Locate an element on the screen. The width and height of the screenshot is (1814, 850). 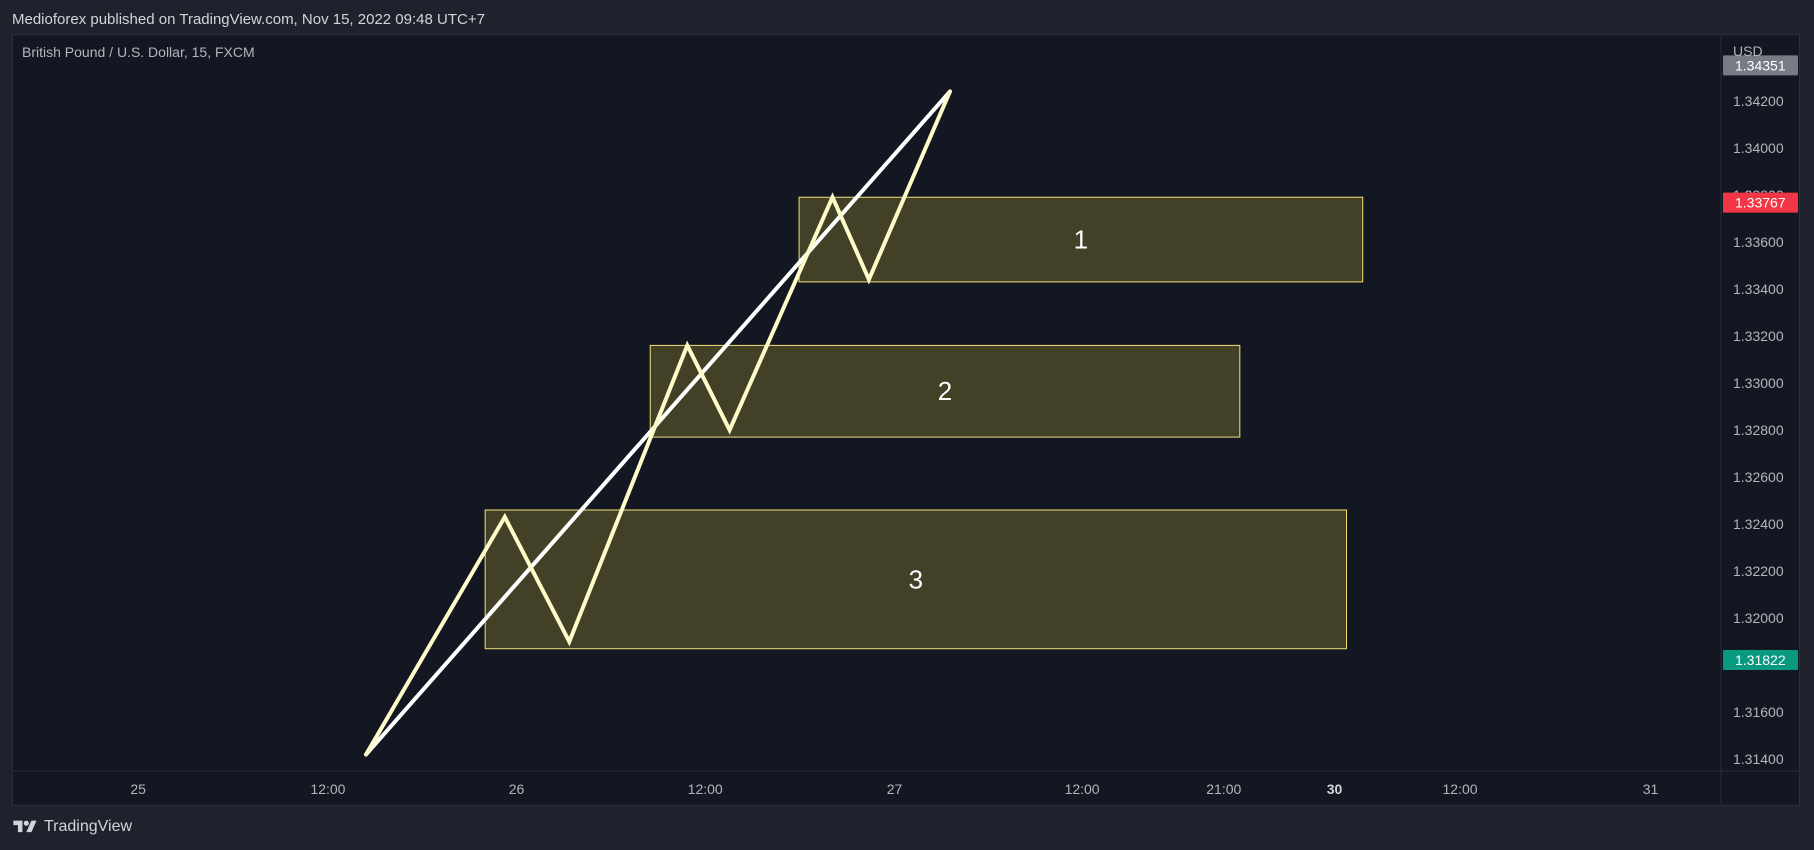
y-tick-label: 1.34200 is located at coordinates (1758, 101).